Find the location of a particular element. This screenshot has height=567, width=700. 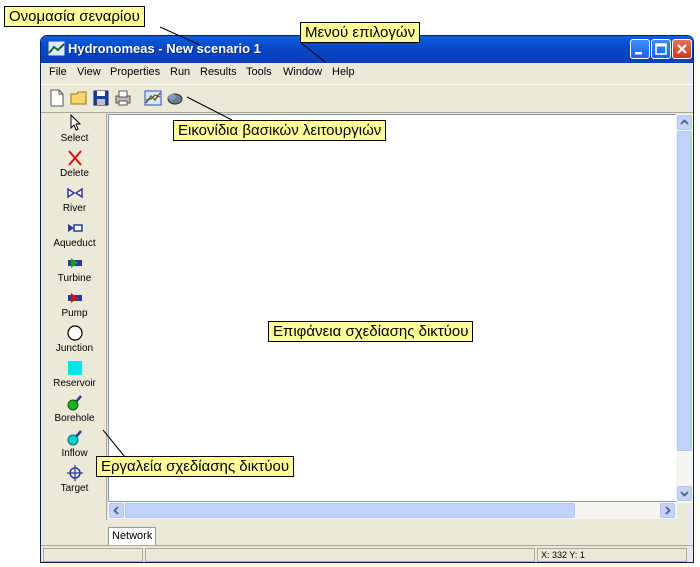

menu-run: Run is located at coordinates (180, 72).